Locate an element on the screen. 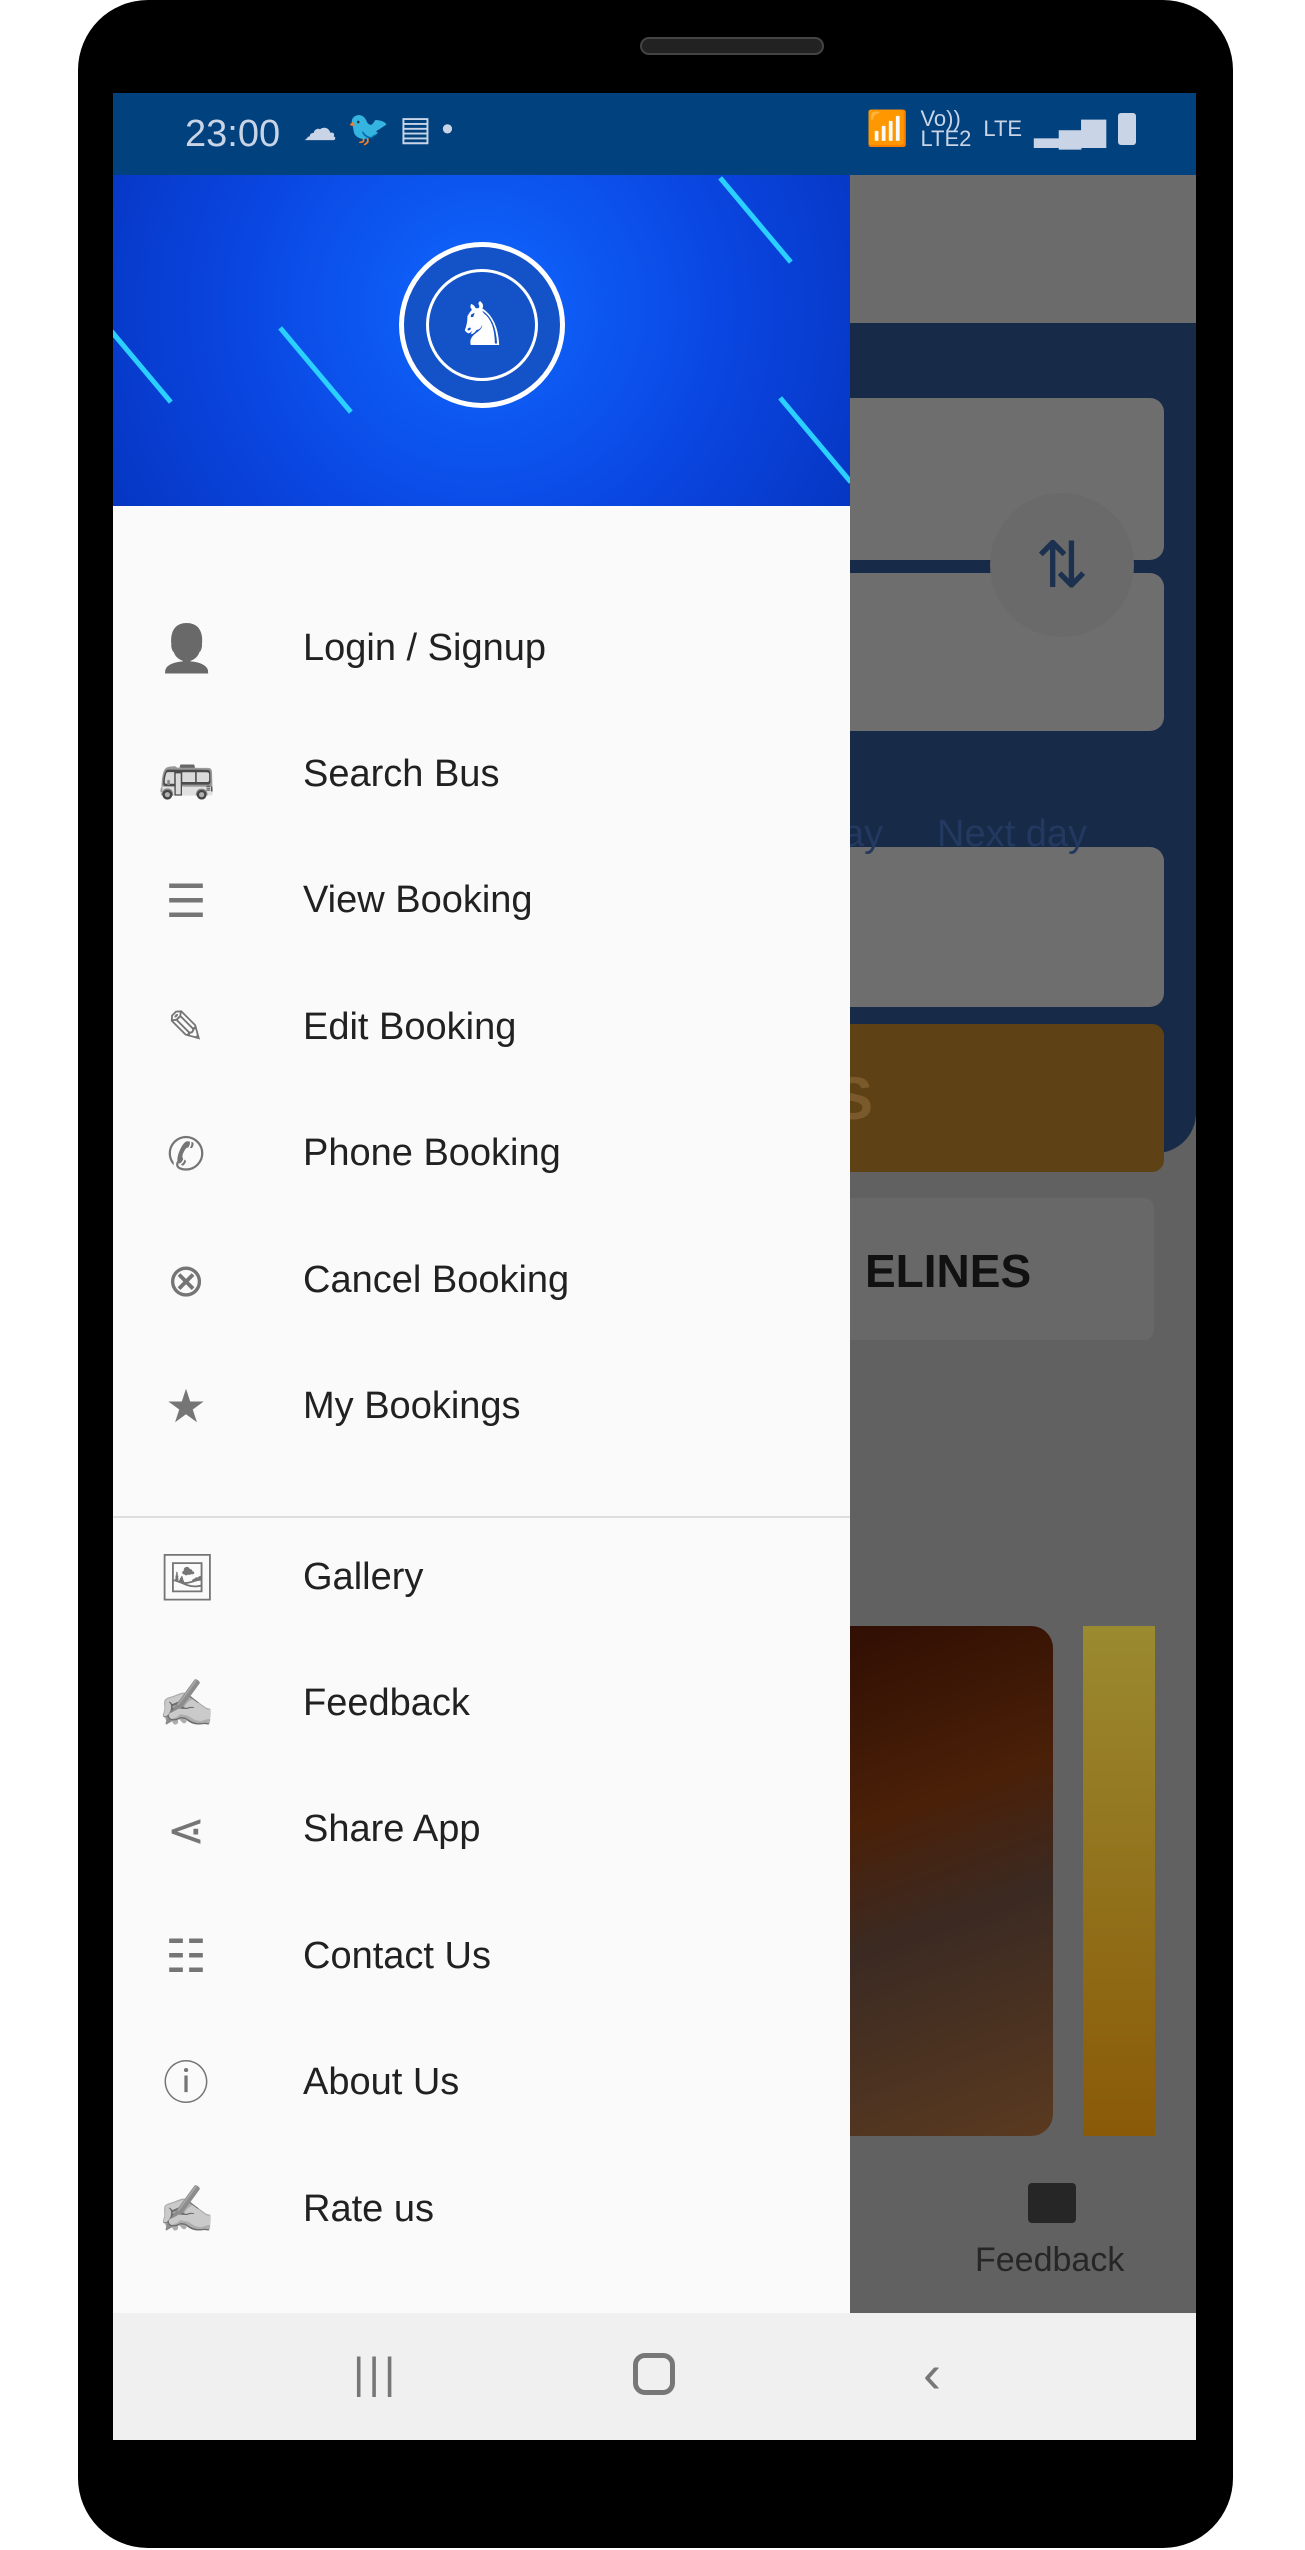 The image size is (1305, 2550). drawer-item-search-bus: 🚌 Search Bus is located at coordinates (481, 774).